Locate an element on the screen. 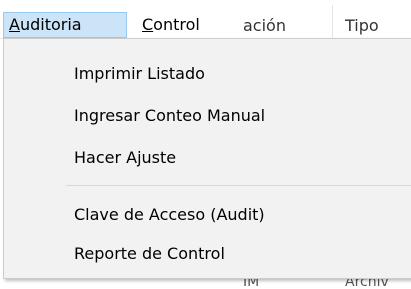 The width and height of the screenshot is (411, 289). menu-bar: Auditoria Control ación Tipo is located at coordinates (205, 19).